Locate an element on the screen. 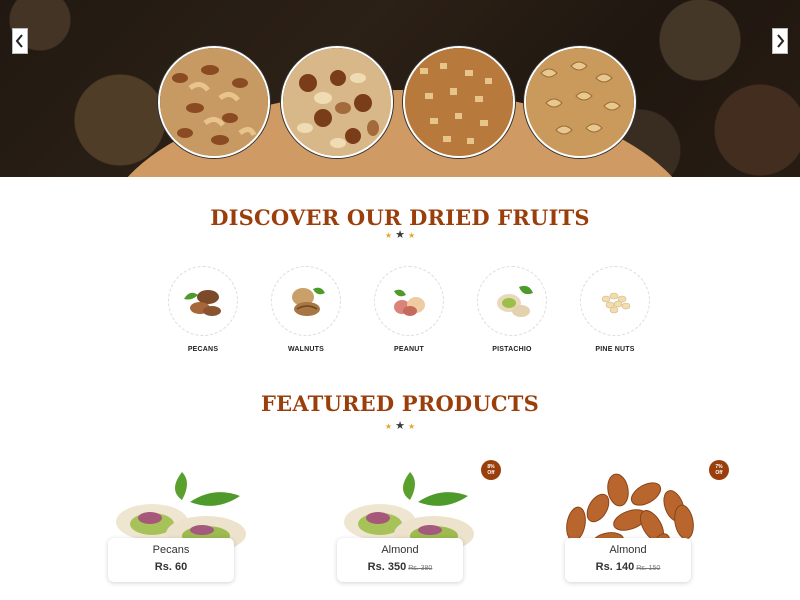 Image resolution: width=800 pixels, height=600 pixels. discover-stars: ★ ★ ★ is located at coordinates (400, 234).